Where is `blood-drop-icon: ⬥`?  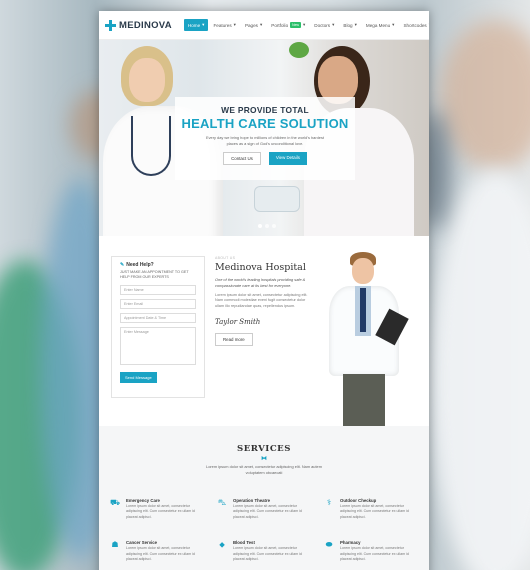 blood-drop-icon: ⬥ is located at coordinates (222, 545).